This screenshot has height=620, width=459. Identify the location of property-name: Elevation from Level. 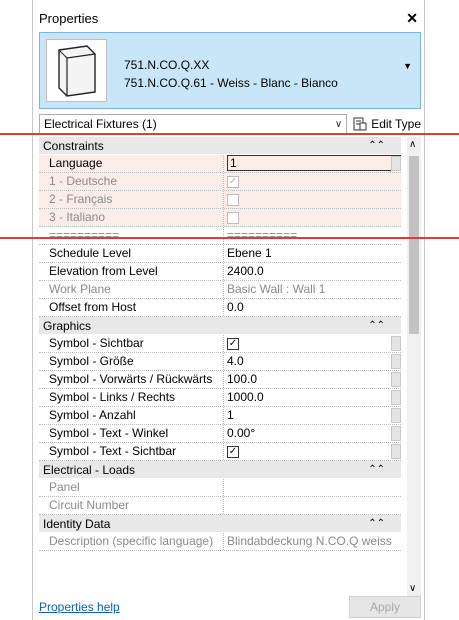
(131, 271).